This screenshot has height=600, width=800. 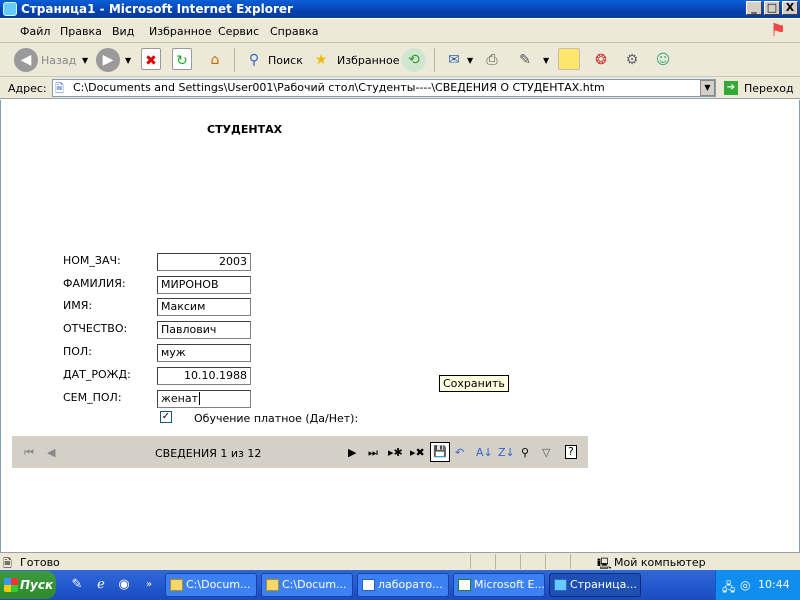 I want to click on search-icon: ⚲, so click(x=254, y=60).